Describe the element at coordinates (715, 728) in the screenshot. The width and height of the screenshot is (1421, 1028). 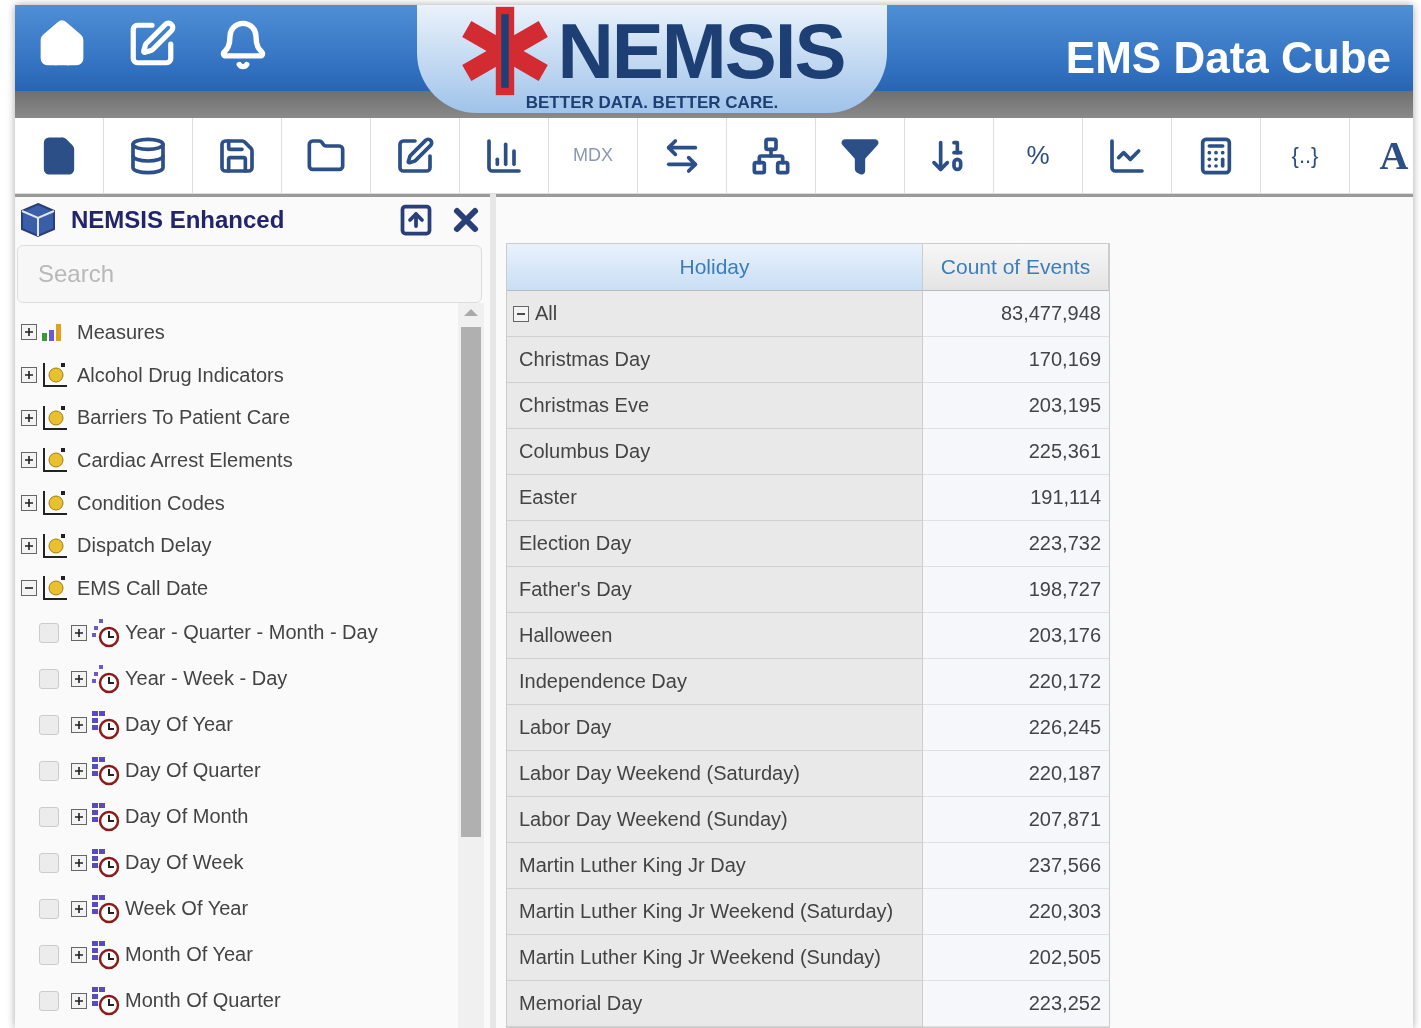
I see `row-header: Labor Day` at that location.